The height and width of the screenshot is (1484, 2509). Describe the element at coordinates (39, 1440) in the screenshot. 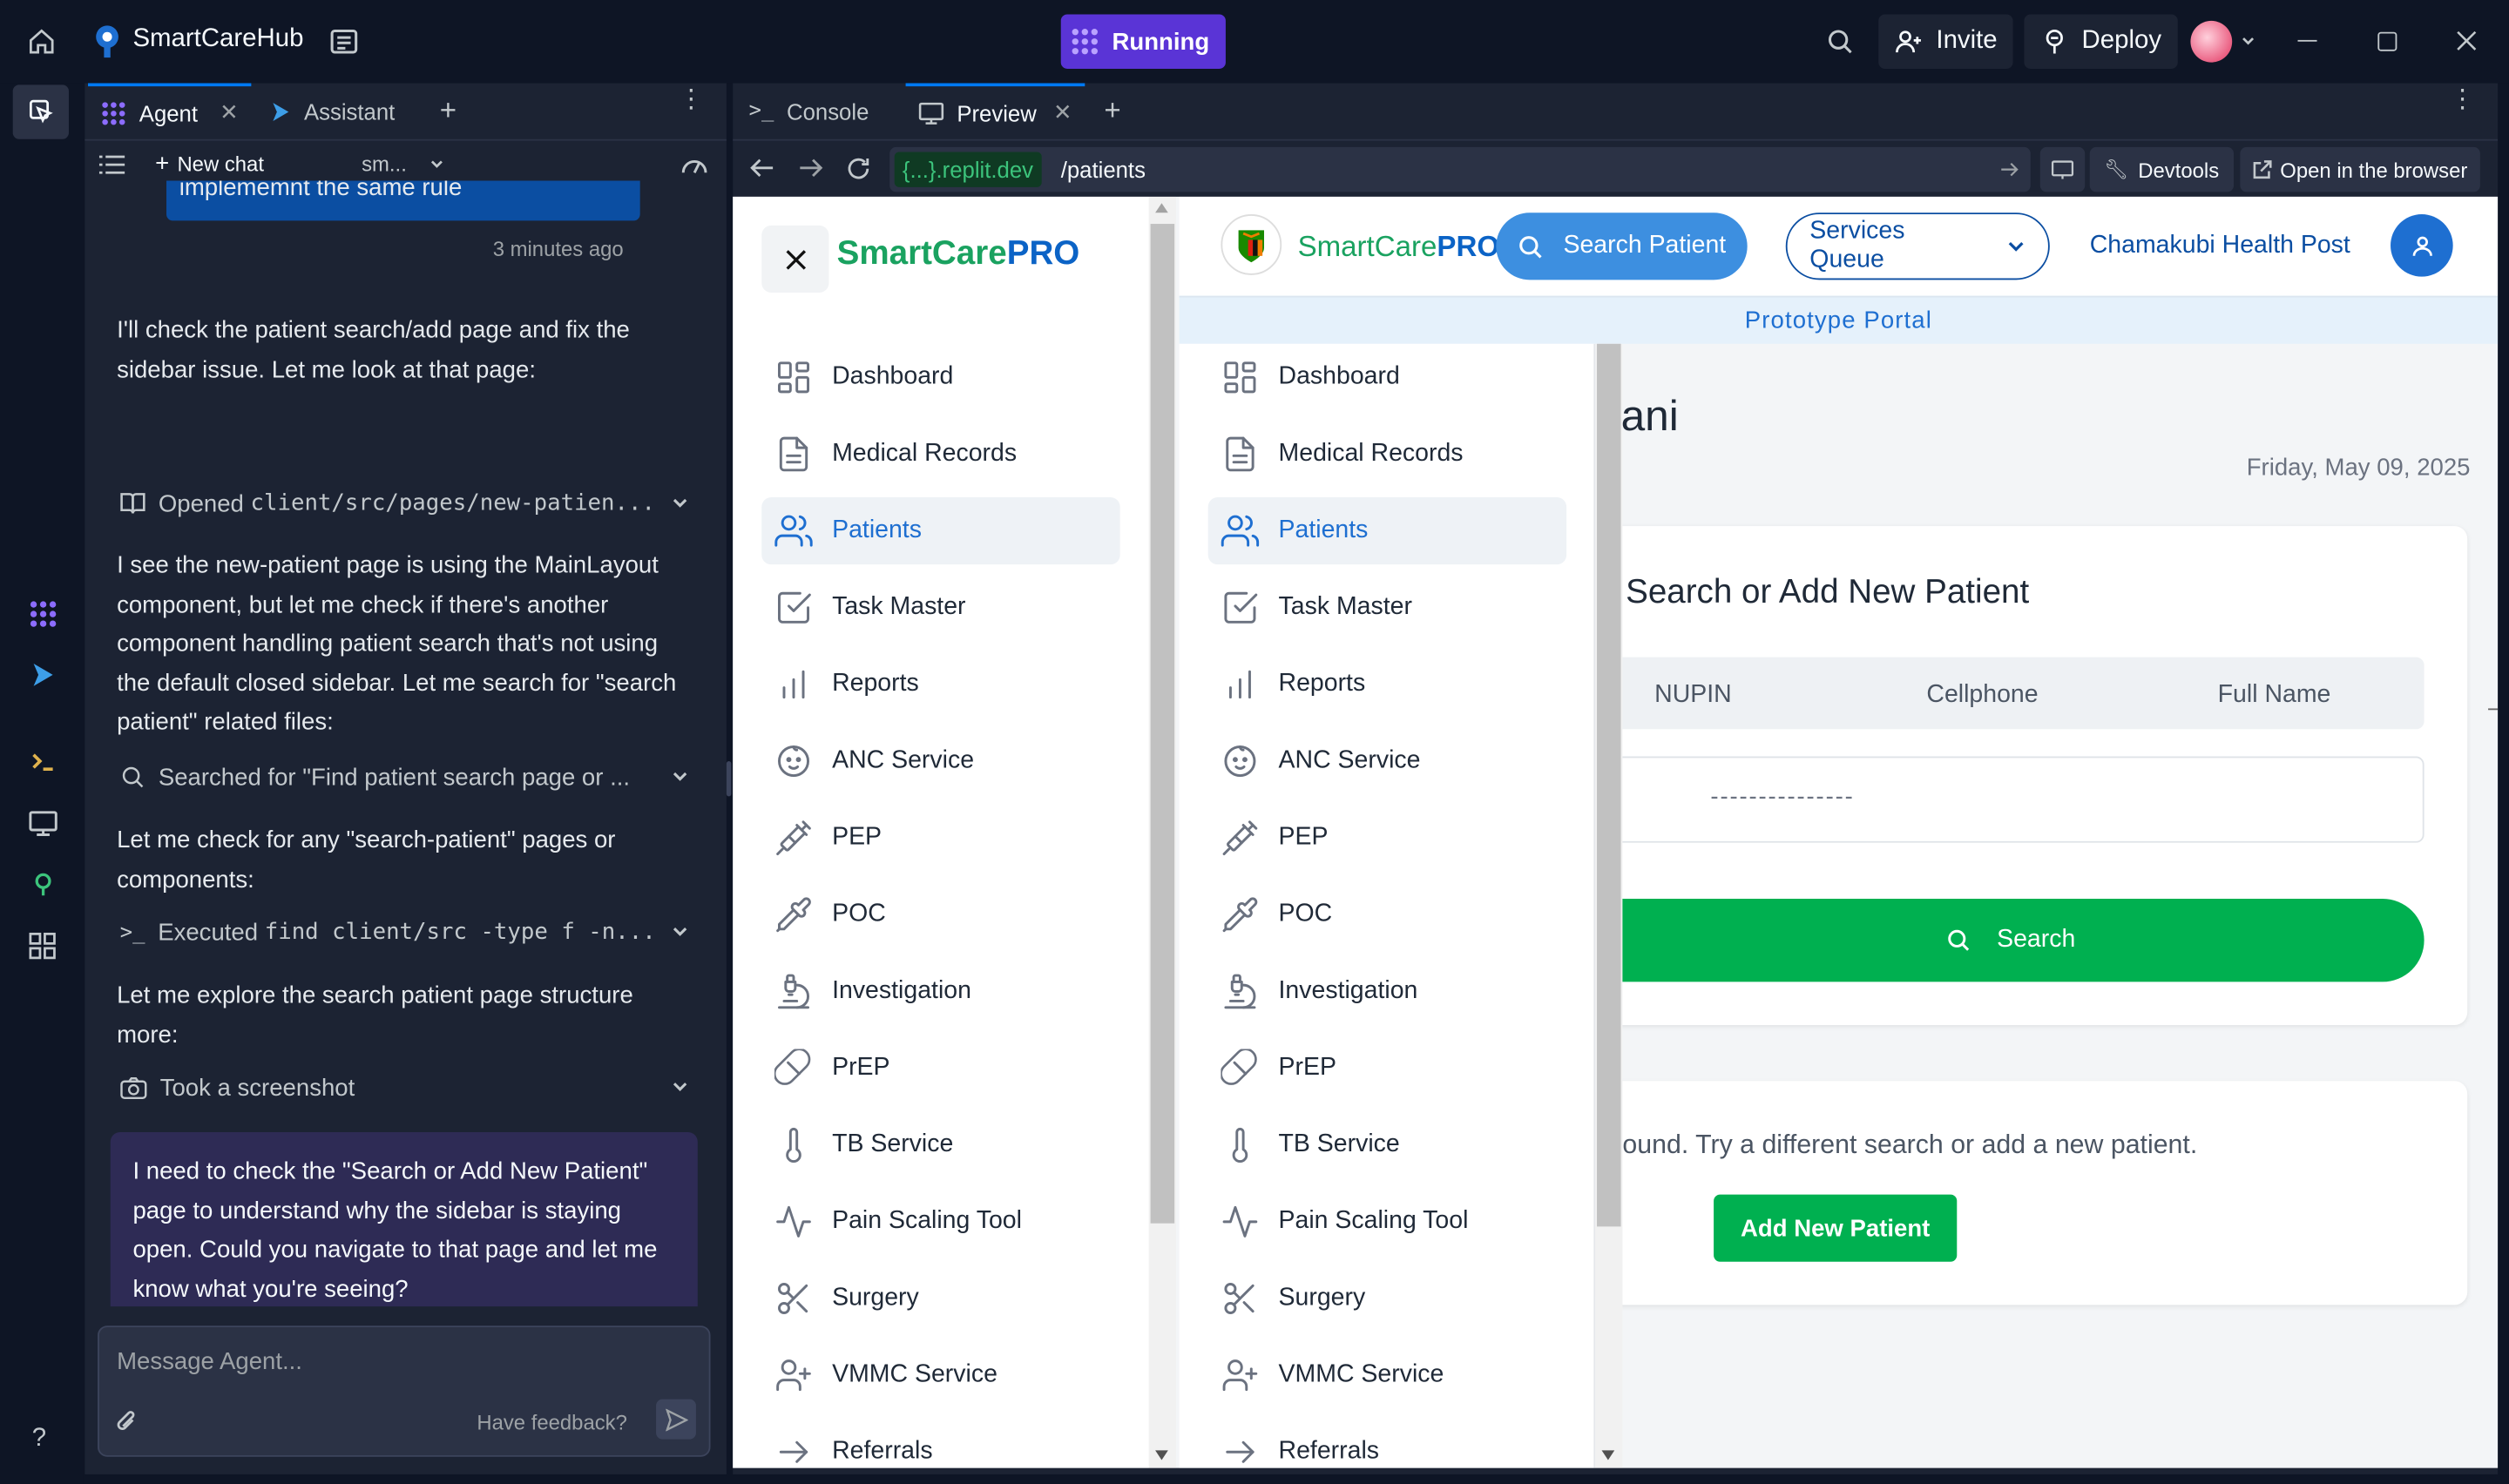

I see `help-icon: ?` at that location.